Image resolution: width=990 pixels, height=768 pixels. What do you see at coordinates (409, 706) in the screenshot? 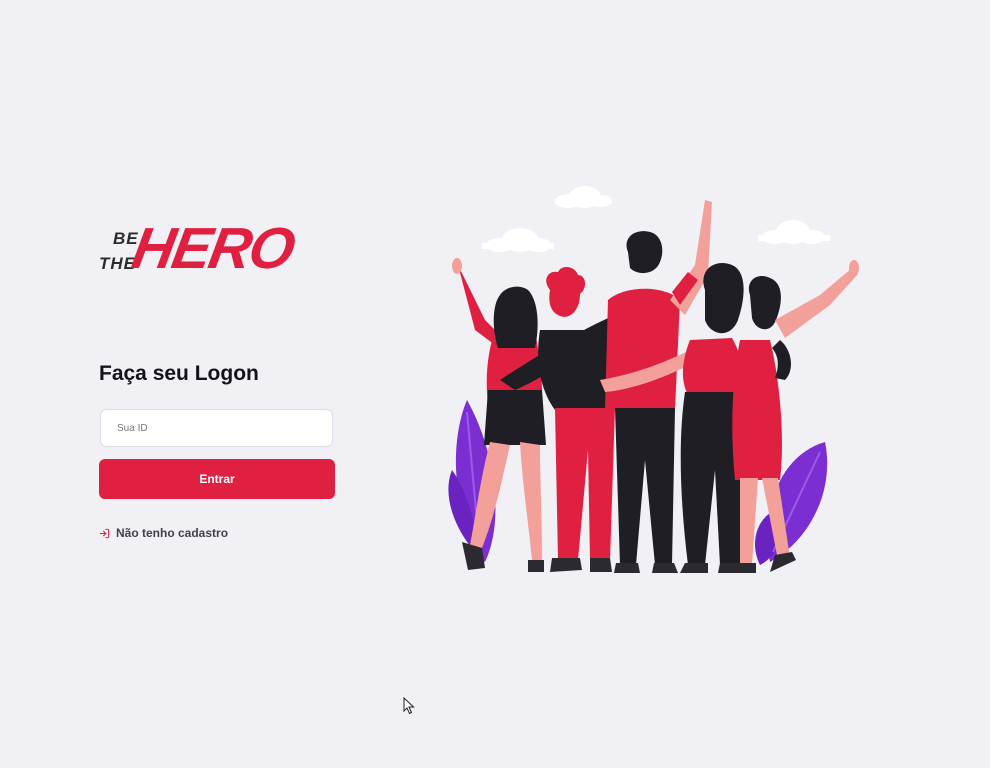
I see `mouse-cursor-icon` at bounding box center [409, 706].